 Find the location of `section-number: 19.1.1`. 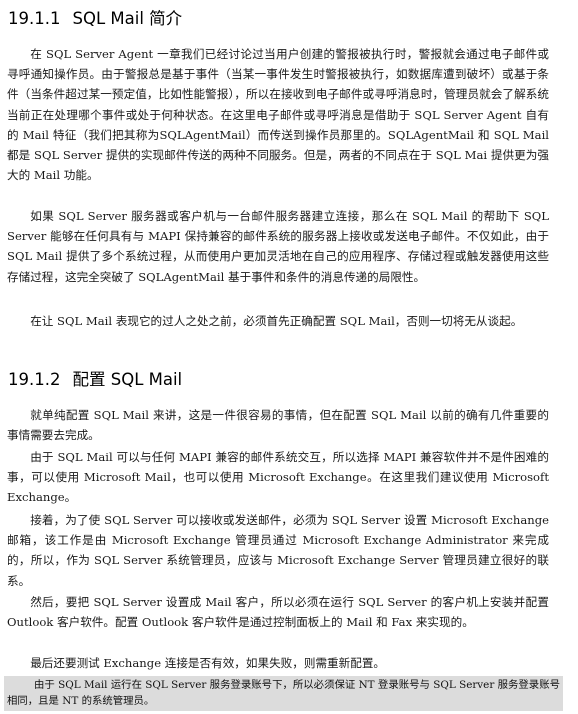

section-number: 19.1.1 is located at coordinates (34, 18).